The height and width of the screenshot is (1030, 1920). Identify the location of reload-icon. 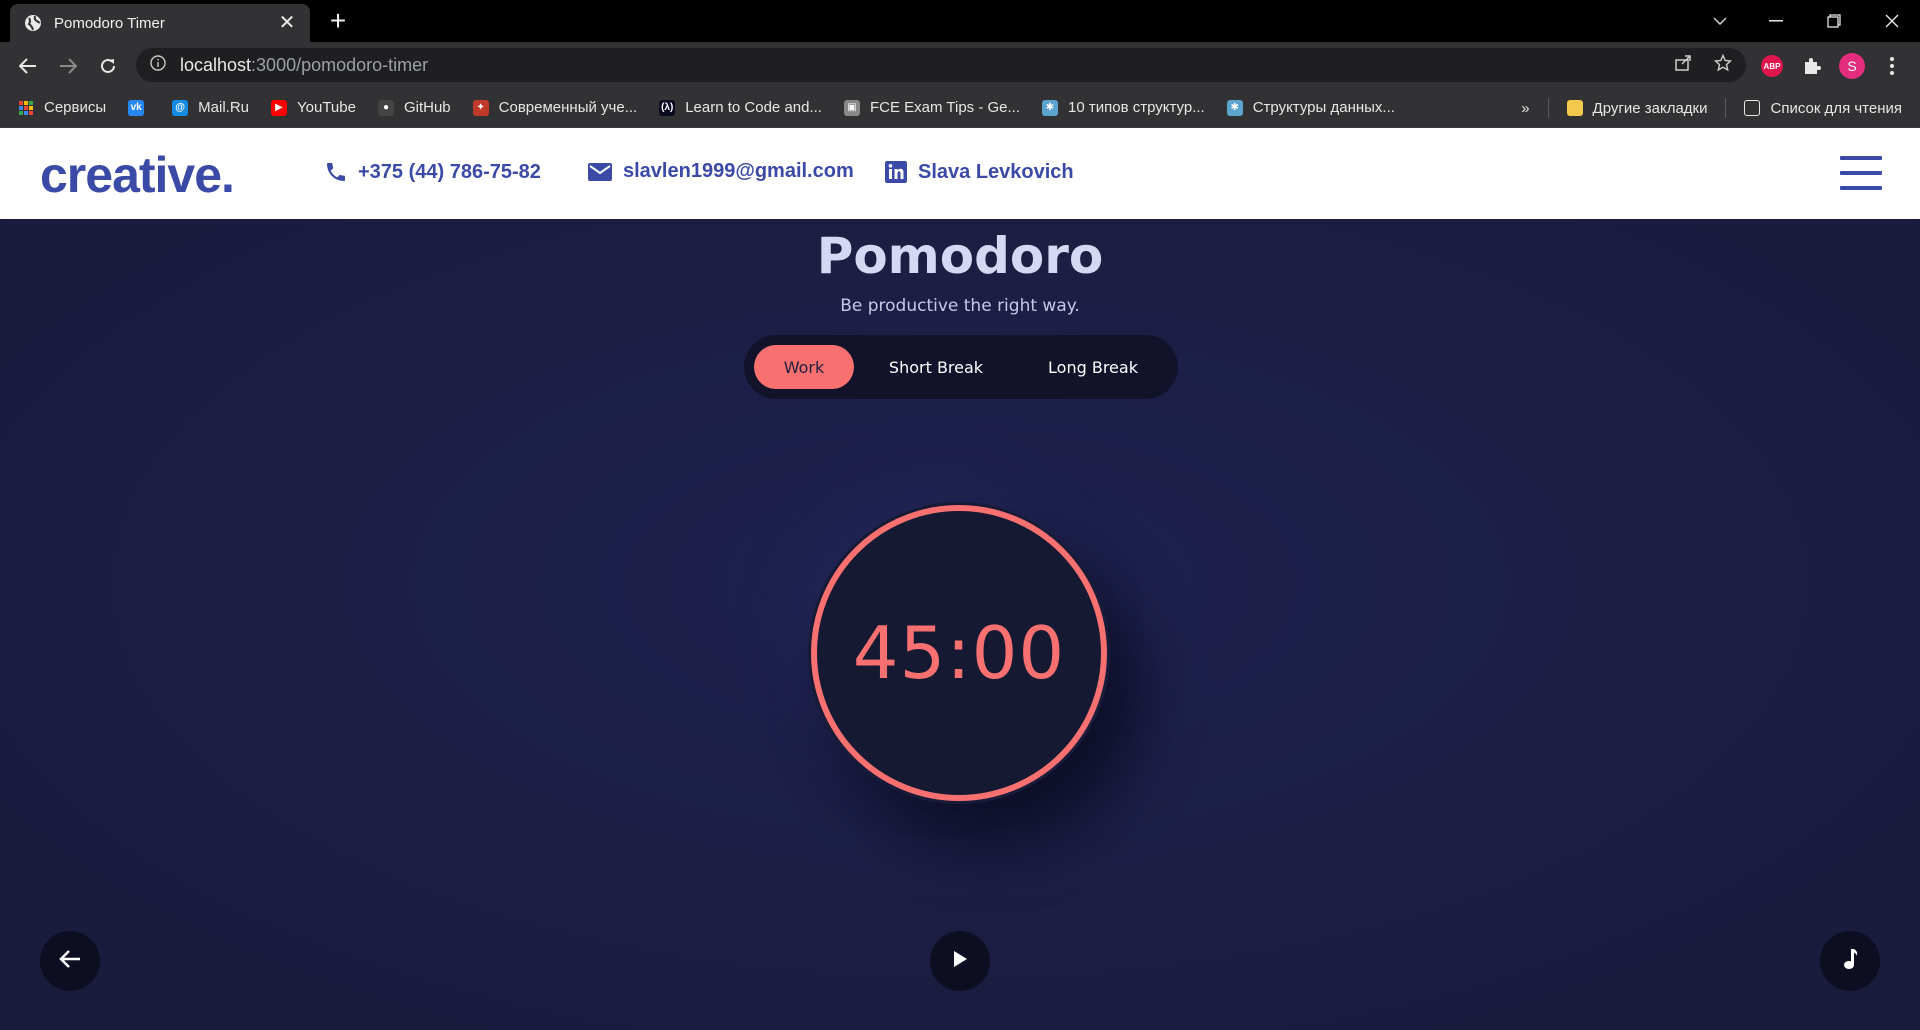
(108, 66).